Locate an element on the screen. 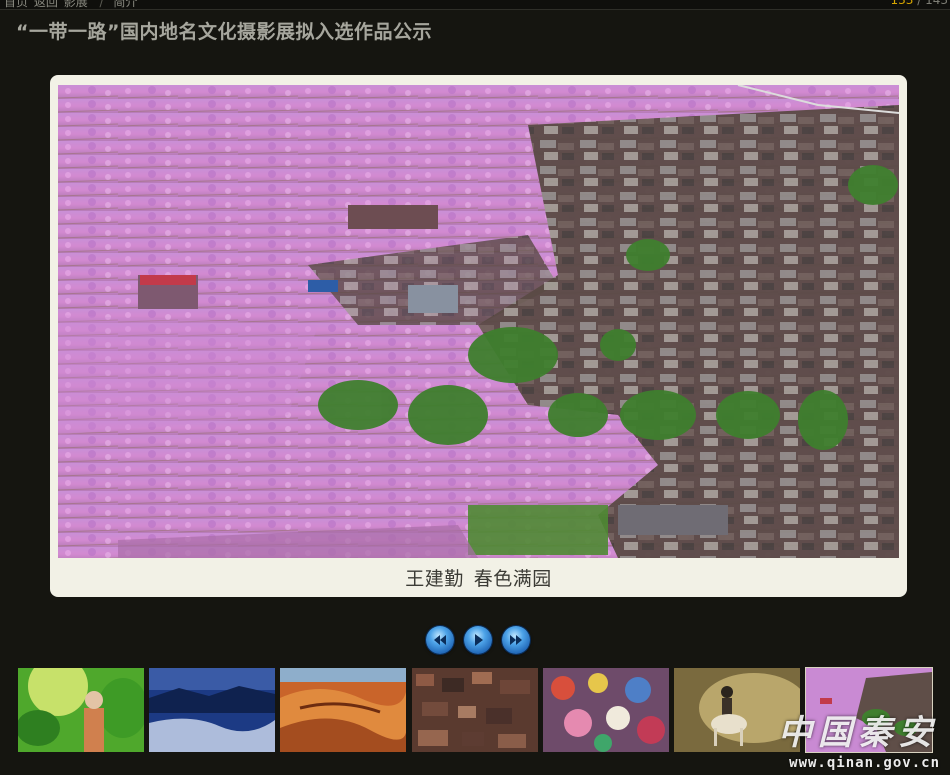  photographer-name: 王建勤 is located at coordinates (434, 579).